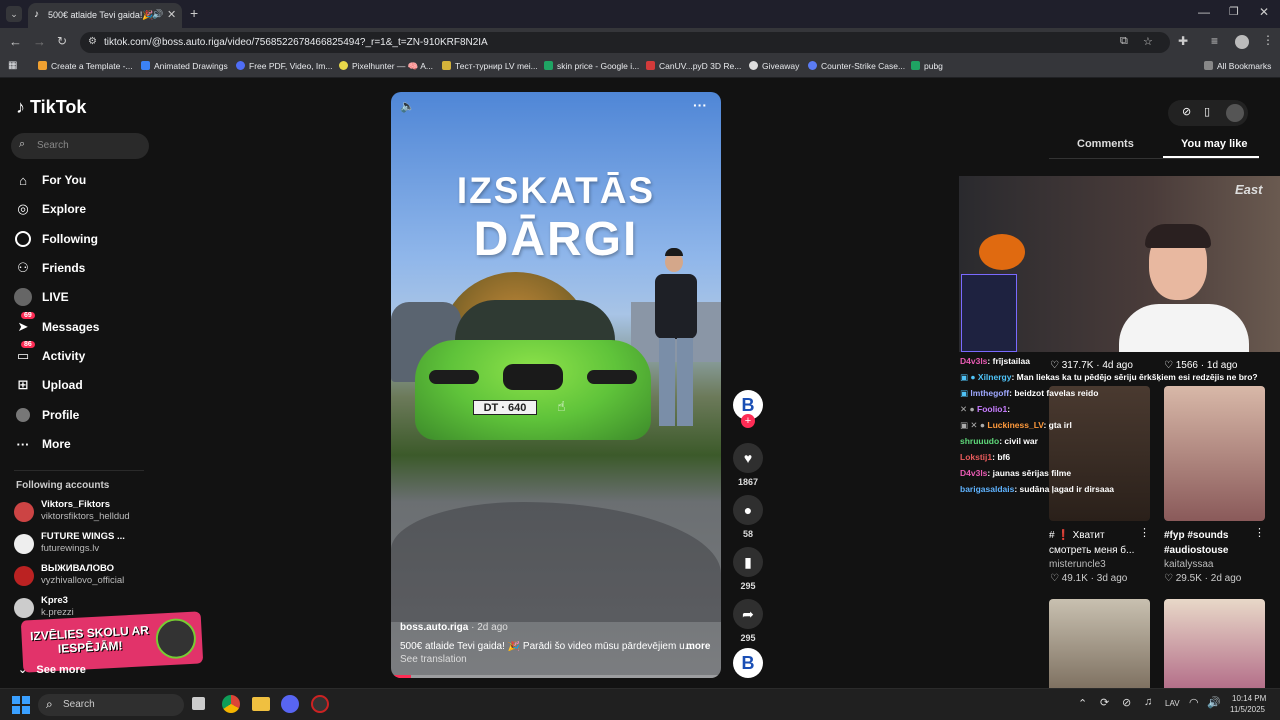  What do you see at coordinates (1186, 111) in the screenshot?
I see `autoscroll-icon: ⊘` at bounding box center [1186, 111].